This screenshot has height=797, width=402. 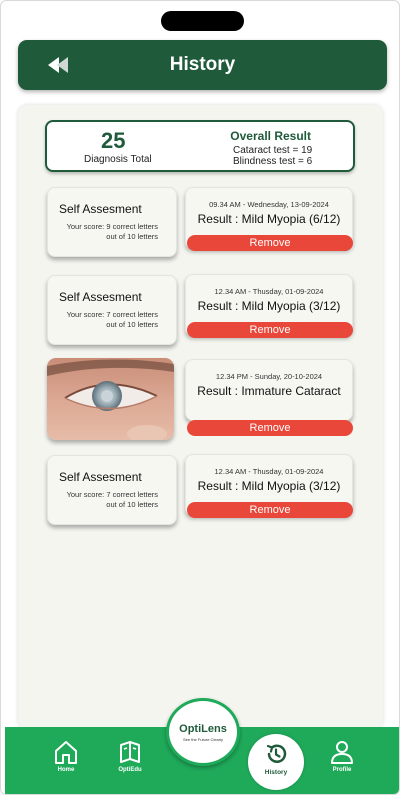 I want to click on result-text: Result : Mild Myopia (6/12), so click(x=269, y=219).